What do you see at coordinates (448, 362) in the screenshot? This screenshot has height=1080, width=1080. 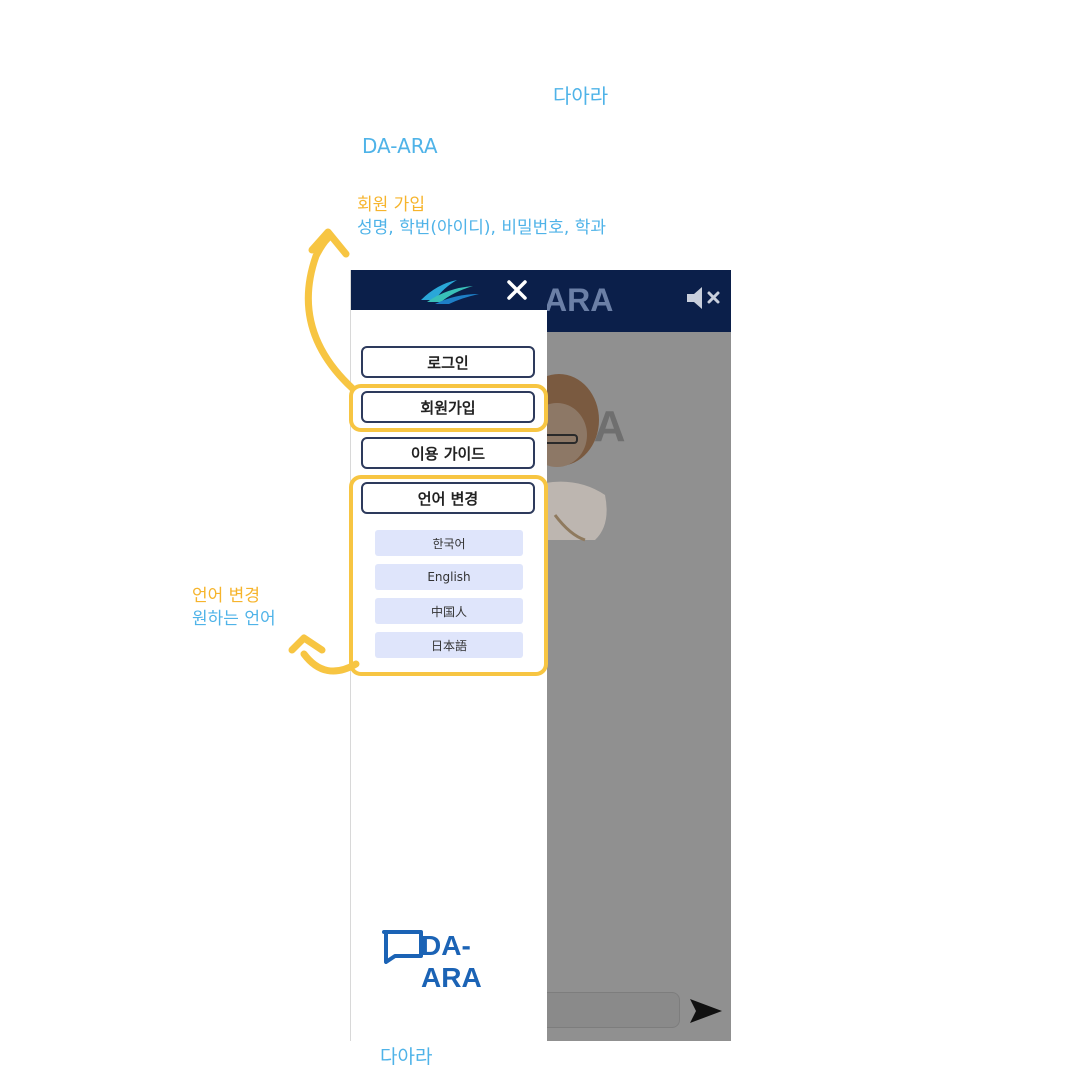 I see `login-button: 로그인` at bounding box center [448, 362].